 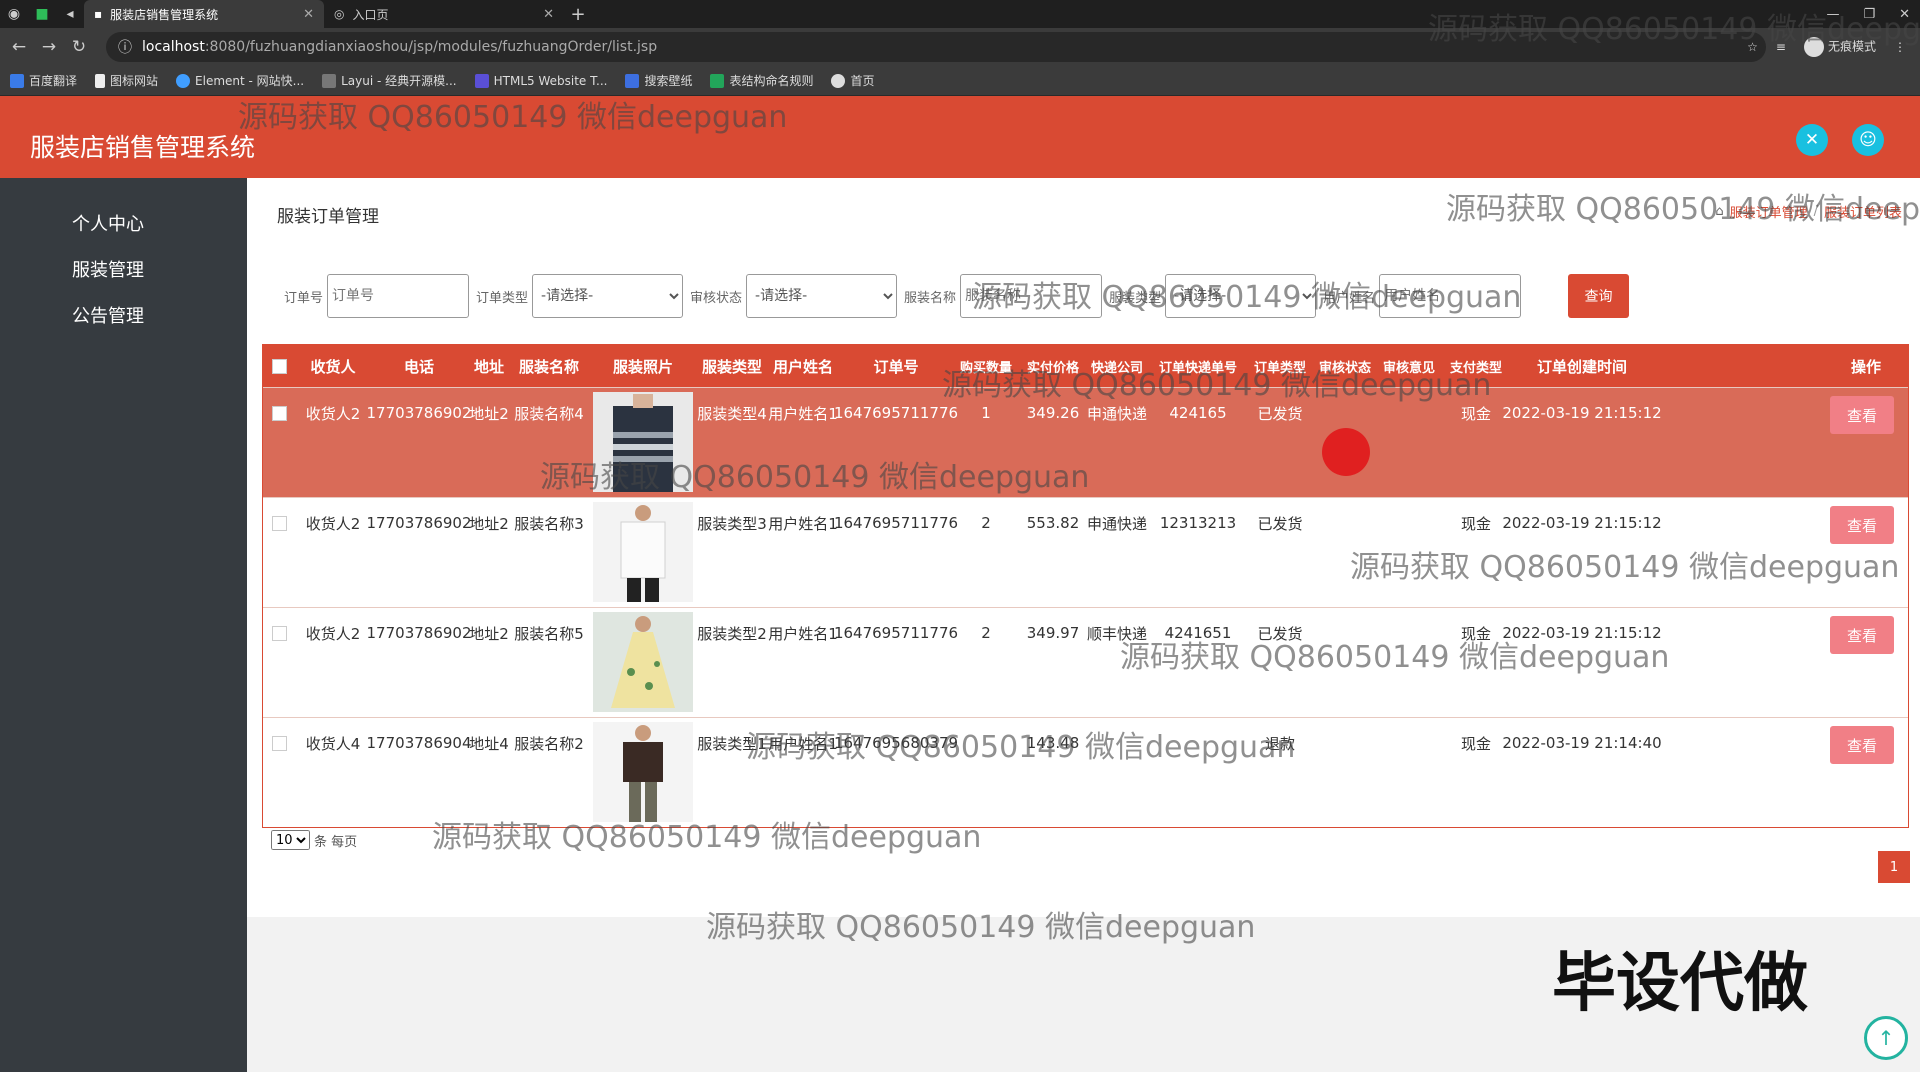 I want to click on translate-icon, so click(x=17, y=80).